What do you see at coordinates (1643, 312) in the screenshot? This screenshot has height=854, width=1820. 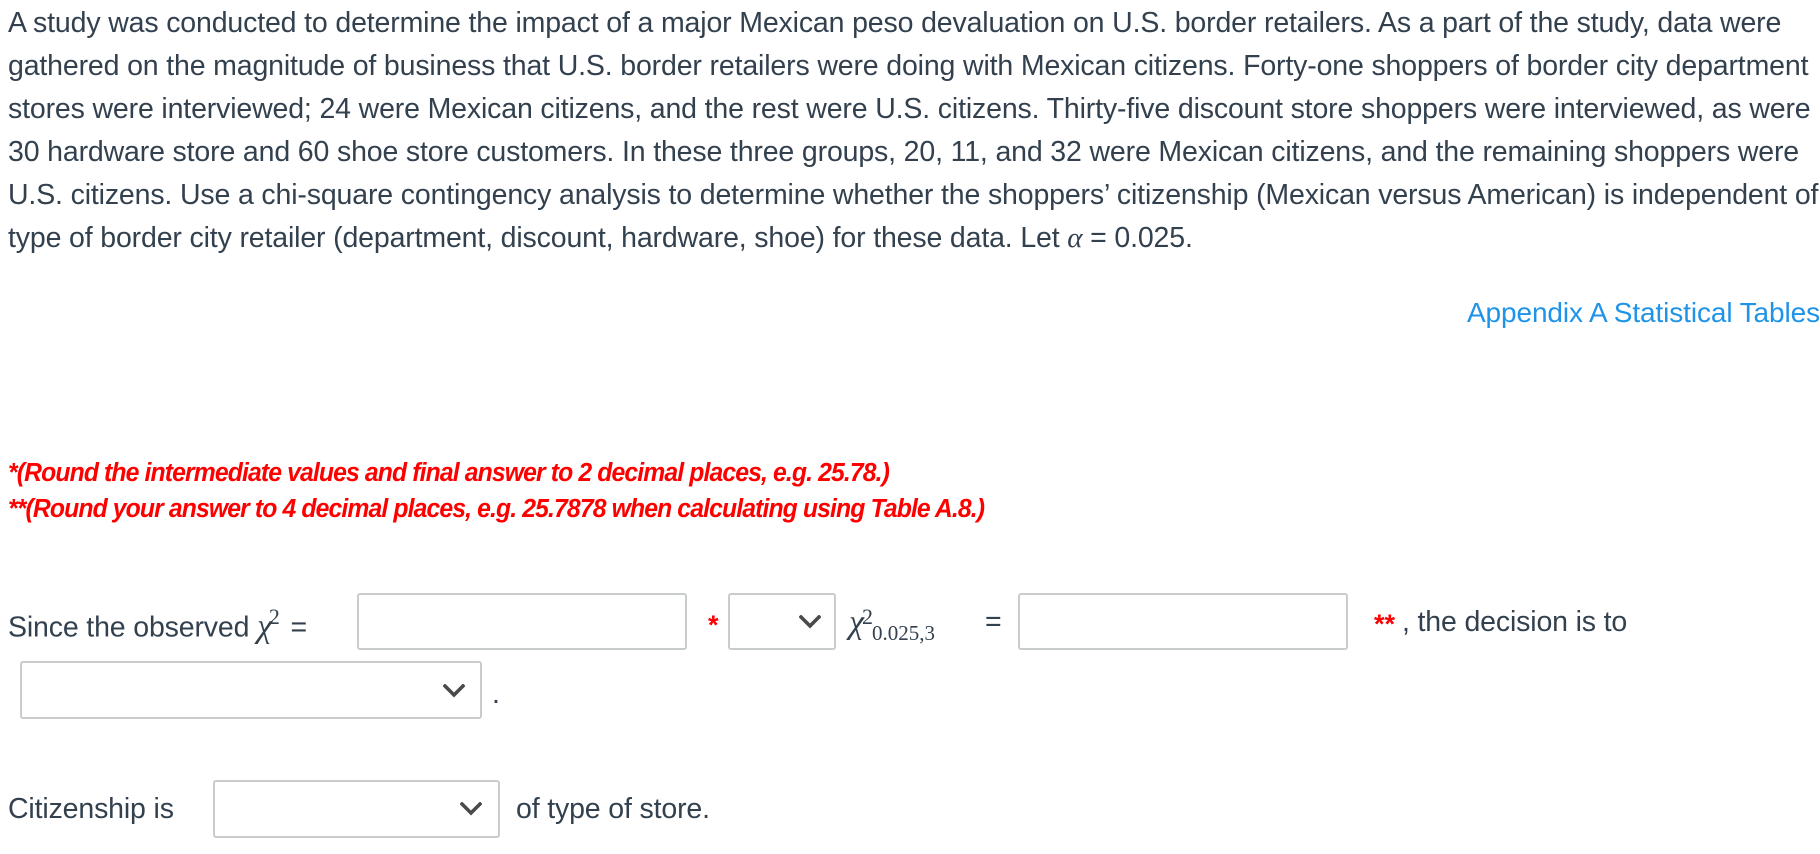 I see `appendix-a-statistical-tables-link: Appendix A Statistical Tables` at bounding box center [1643, 312].